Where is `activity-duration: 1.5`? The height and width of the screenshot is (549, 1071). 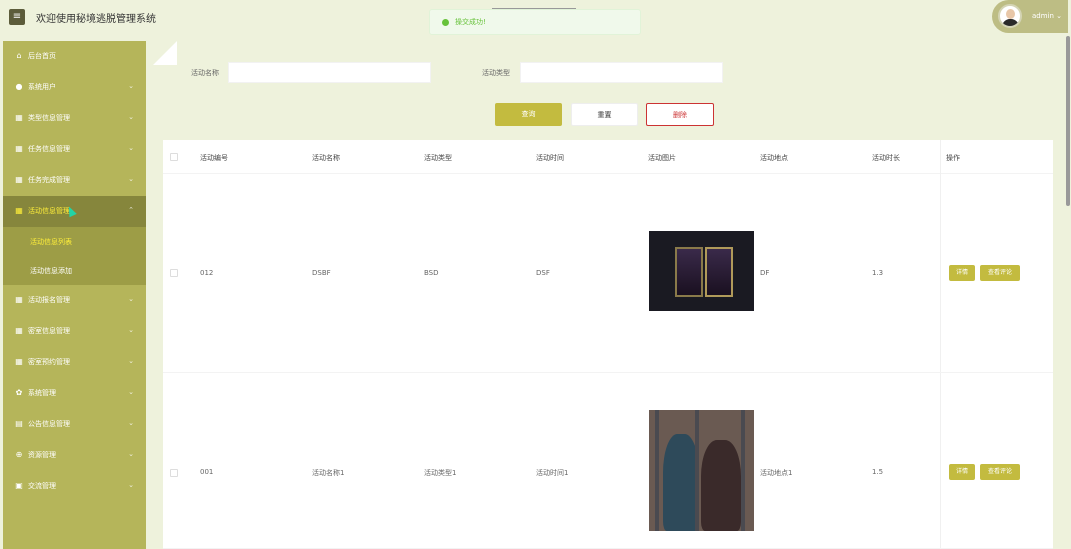 activity-duration: 1.5 is located at coordinates (878, 472).